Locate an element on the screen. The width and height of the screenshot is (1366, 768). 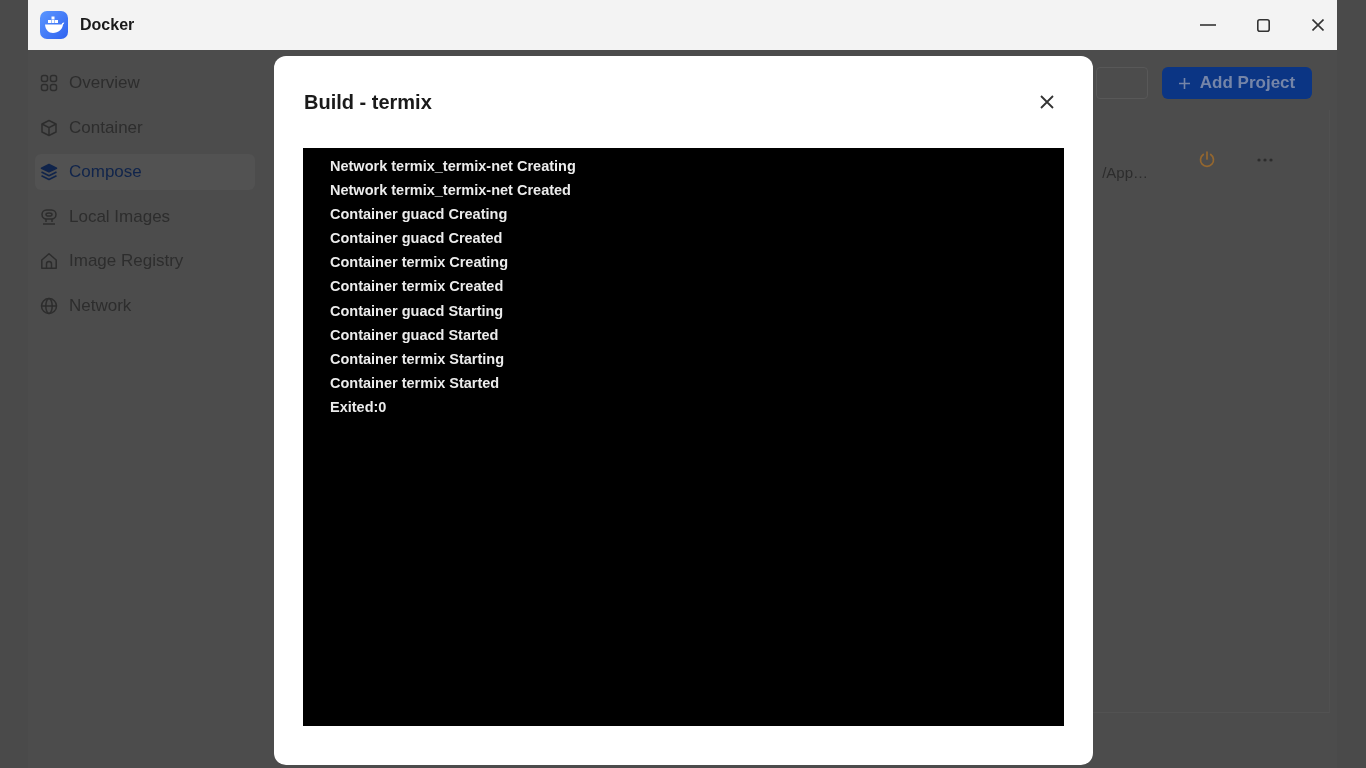
app-logo-icon is located at coordinates (54, 25).